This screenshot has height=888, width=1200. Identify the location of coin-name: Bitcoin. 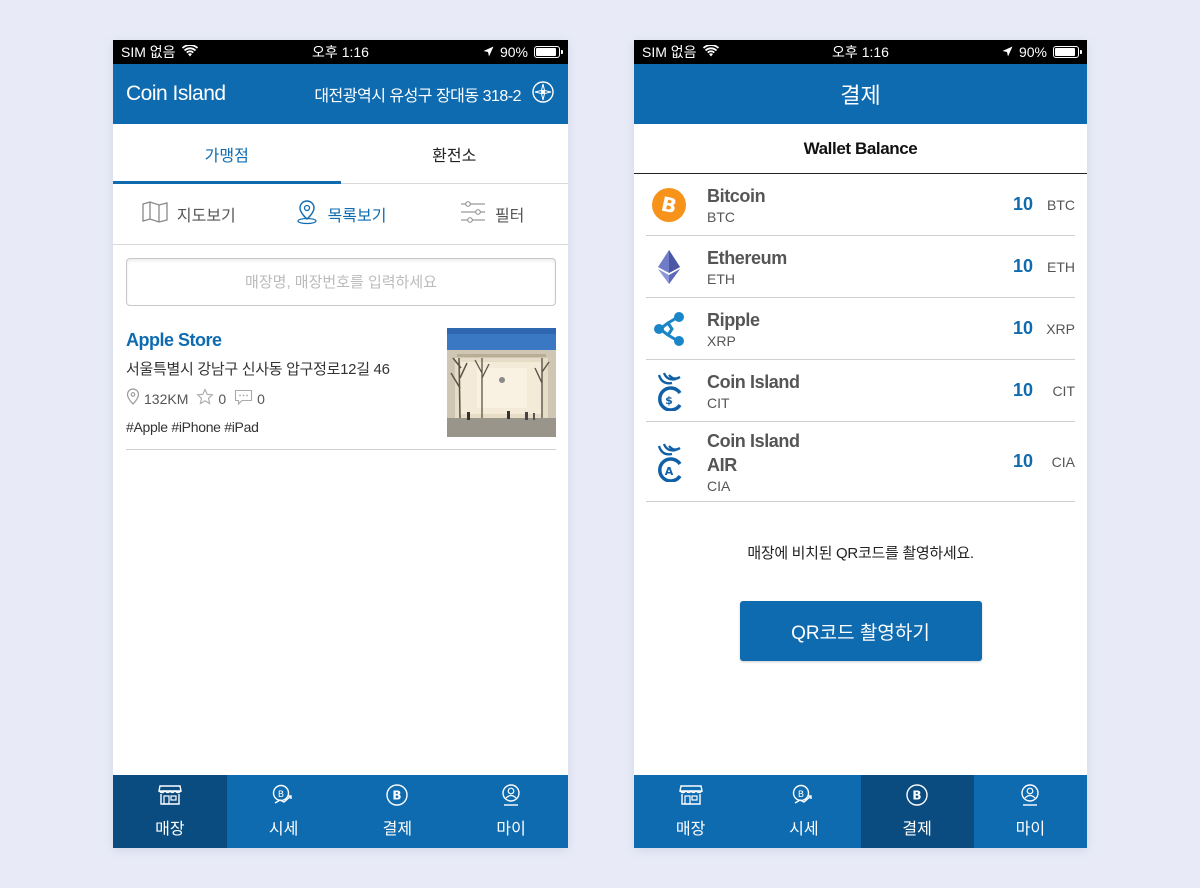
(736, 195).